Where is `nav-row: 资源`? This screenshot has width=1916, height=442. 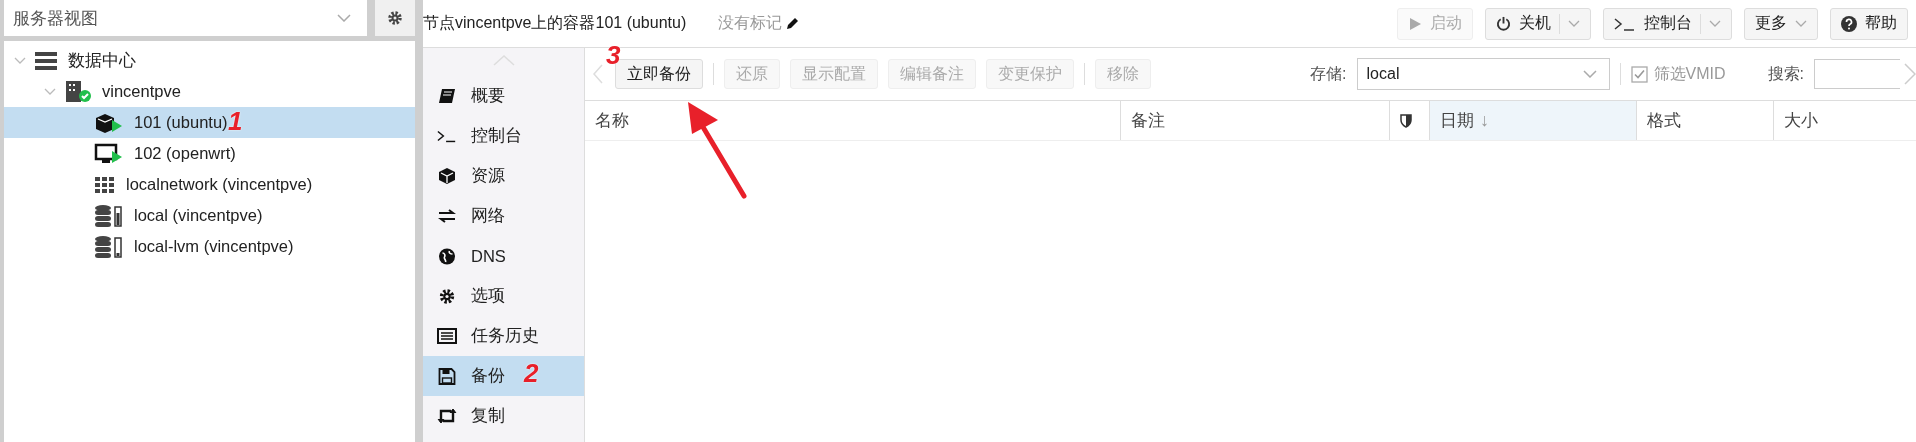 nav-row: 资源 is located at coordinates (503, 176).